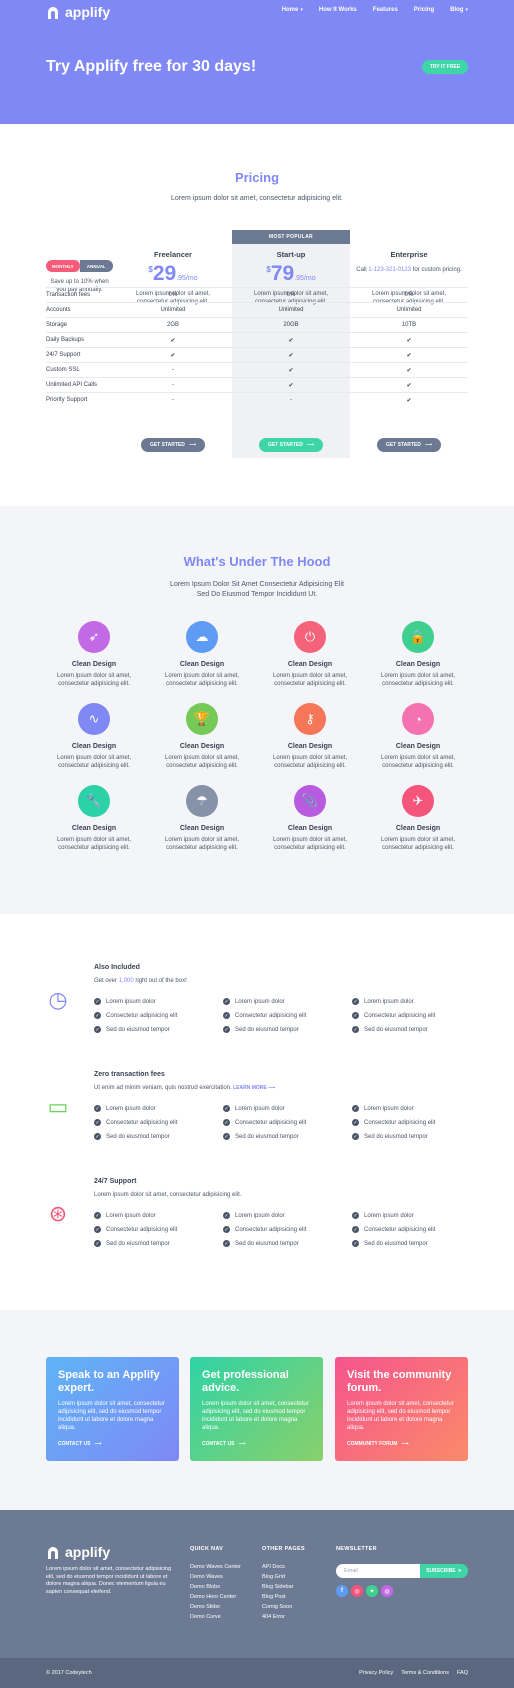 The width and height of the screenshot is (514, 1688). What do you see at coordinates (78, 1552) in the screenshot?
I see `footer-logo: applify` at bounding box center [78, 1552].